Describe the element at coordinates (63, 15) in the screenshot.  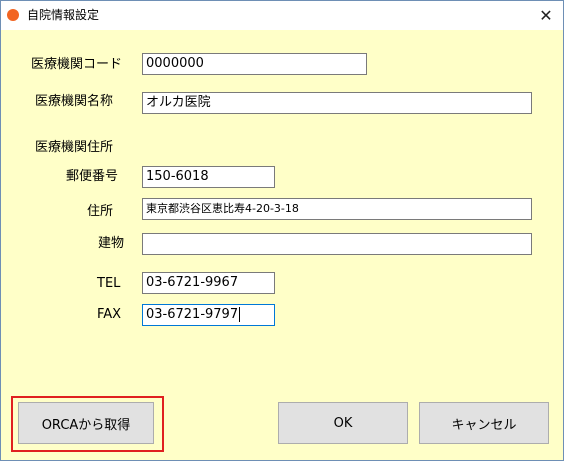
I see `window-title: 自院情報設定` at that location.